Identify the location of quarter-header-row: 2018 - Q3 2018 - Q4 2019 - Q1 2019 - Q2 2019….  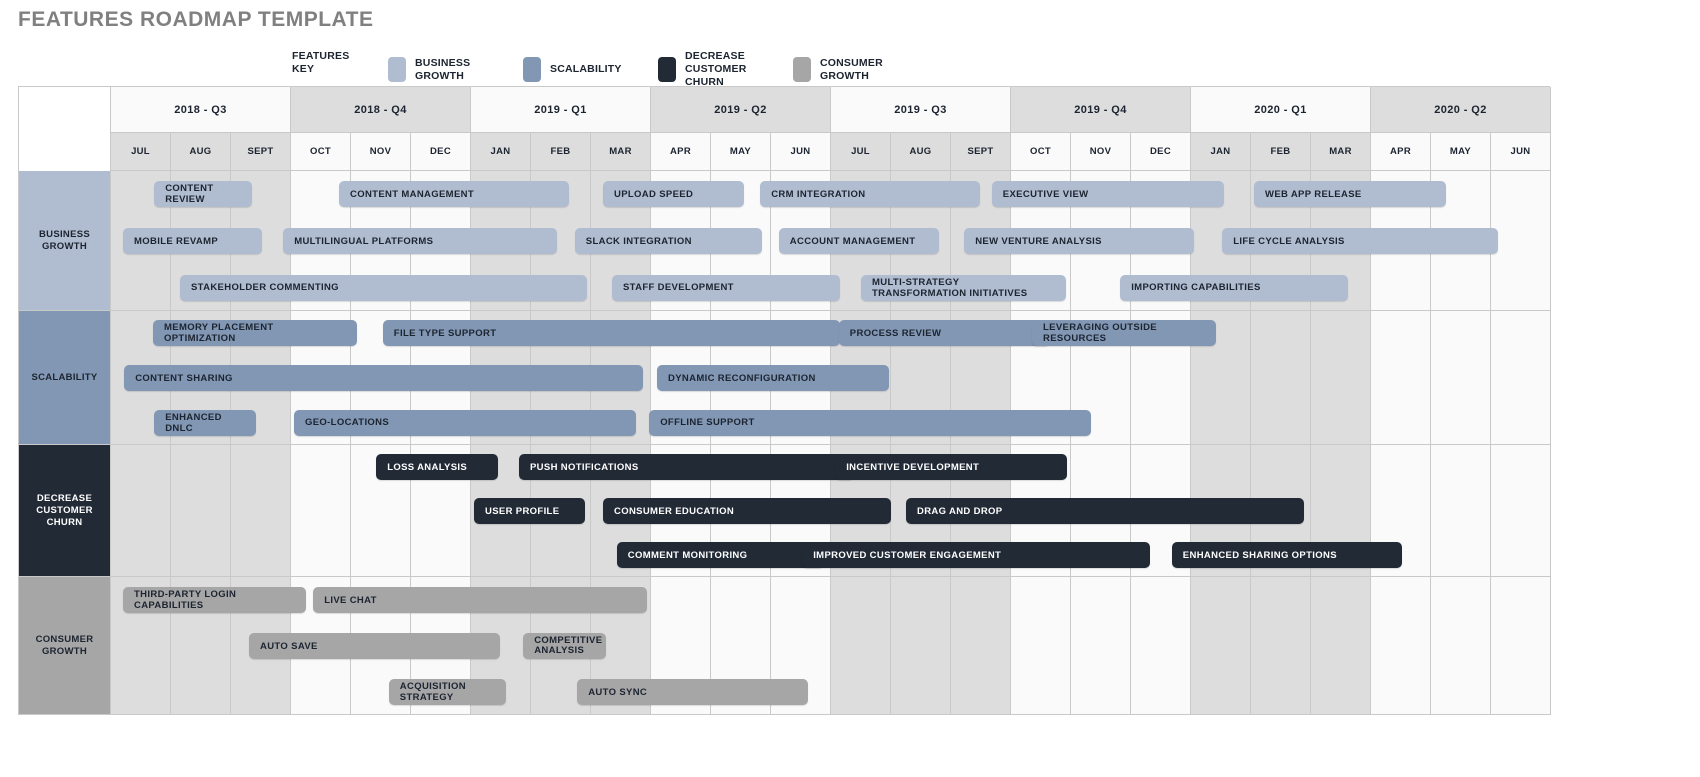
(785, 110).